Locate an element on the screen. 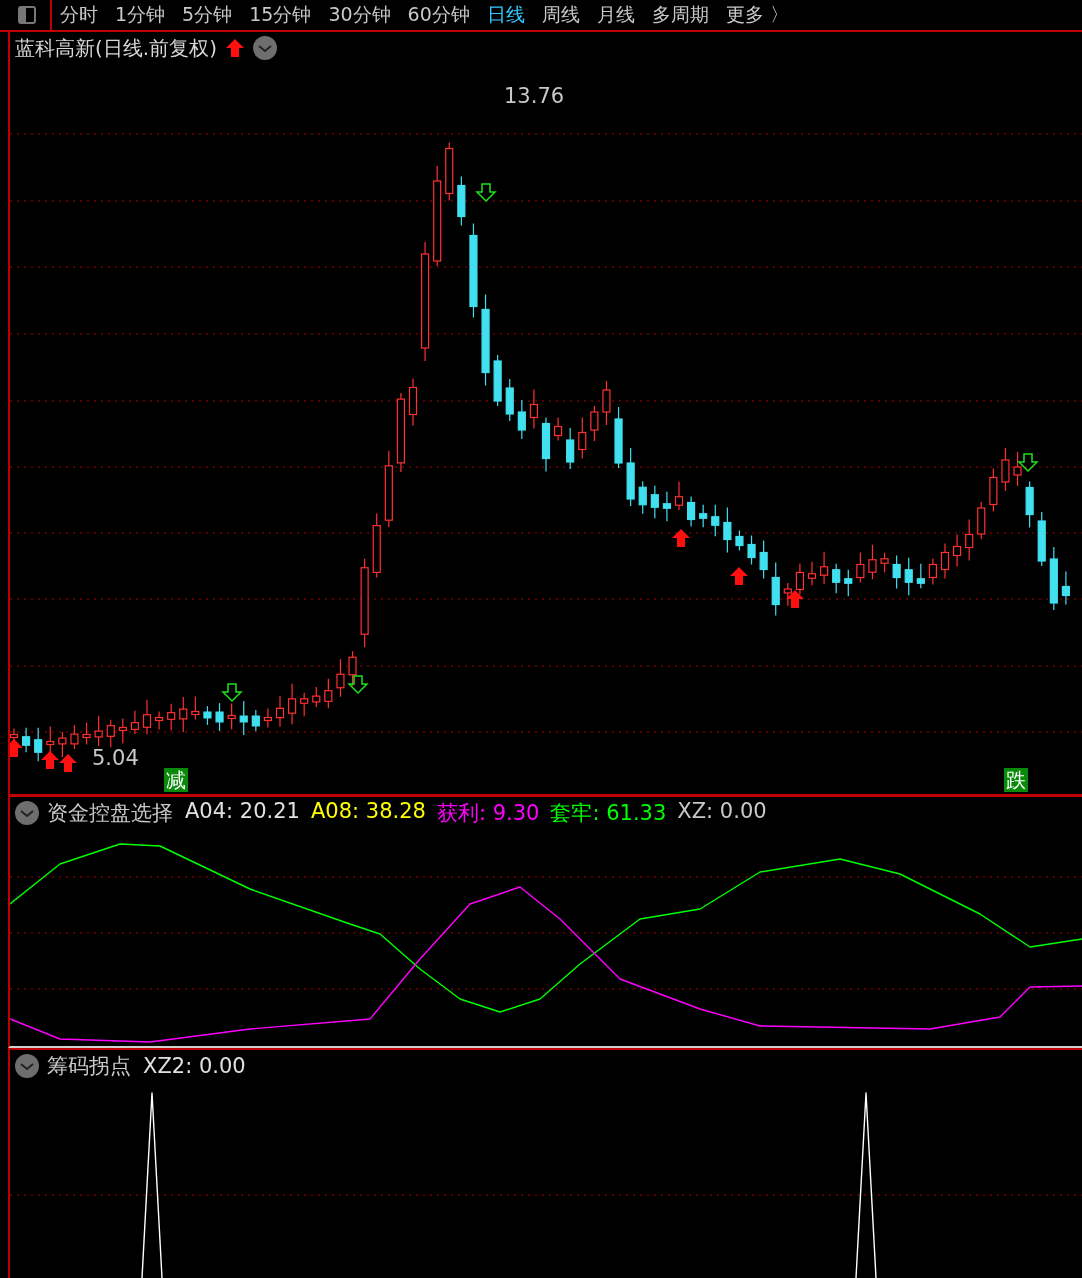 This screenshot has height=1278, width=1082. period-tab: 分时 is located at coordinates (79, 15).